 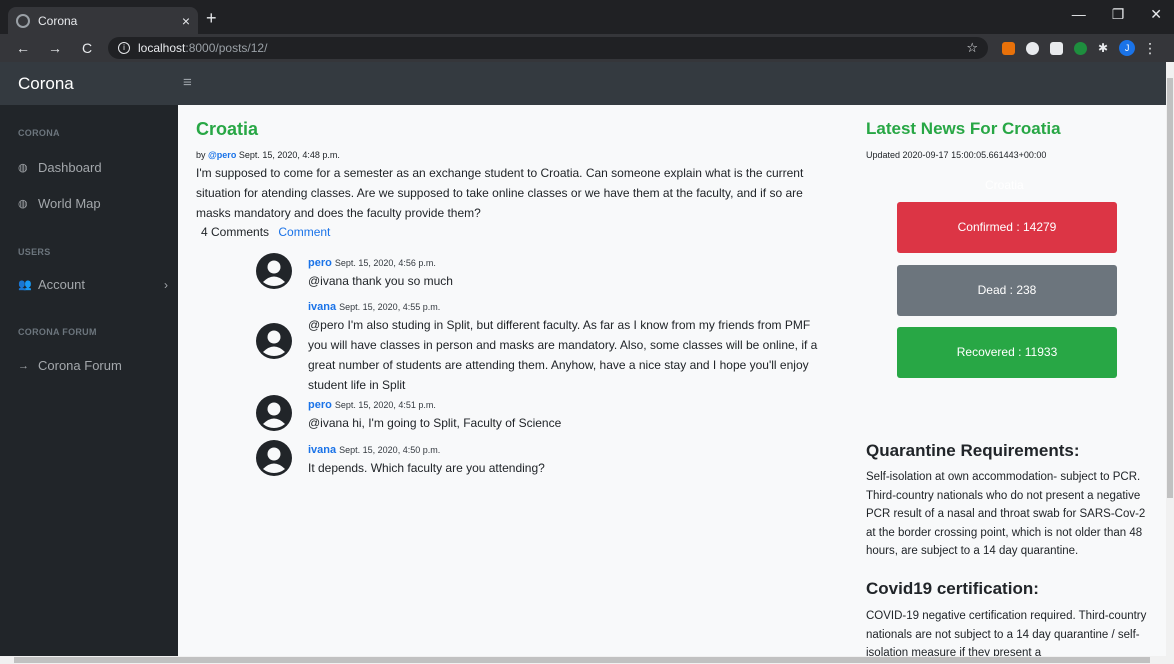 I want to click on arrow-right-icon: →, so click(x=23, y=365).